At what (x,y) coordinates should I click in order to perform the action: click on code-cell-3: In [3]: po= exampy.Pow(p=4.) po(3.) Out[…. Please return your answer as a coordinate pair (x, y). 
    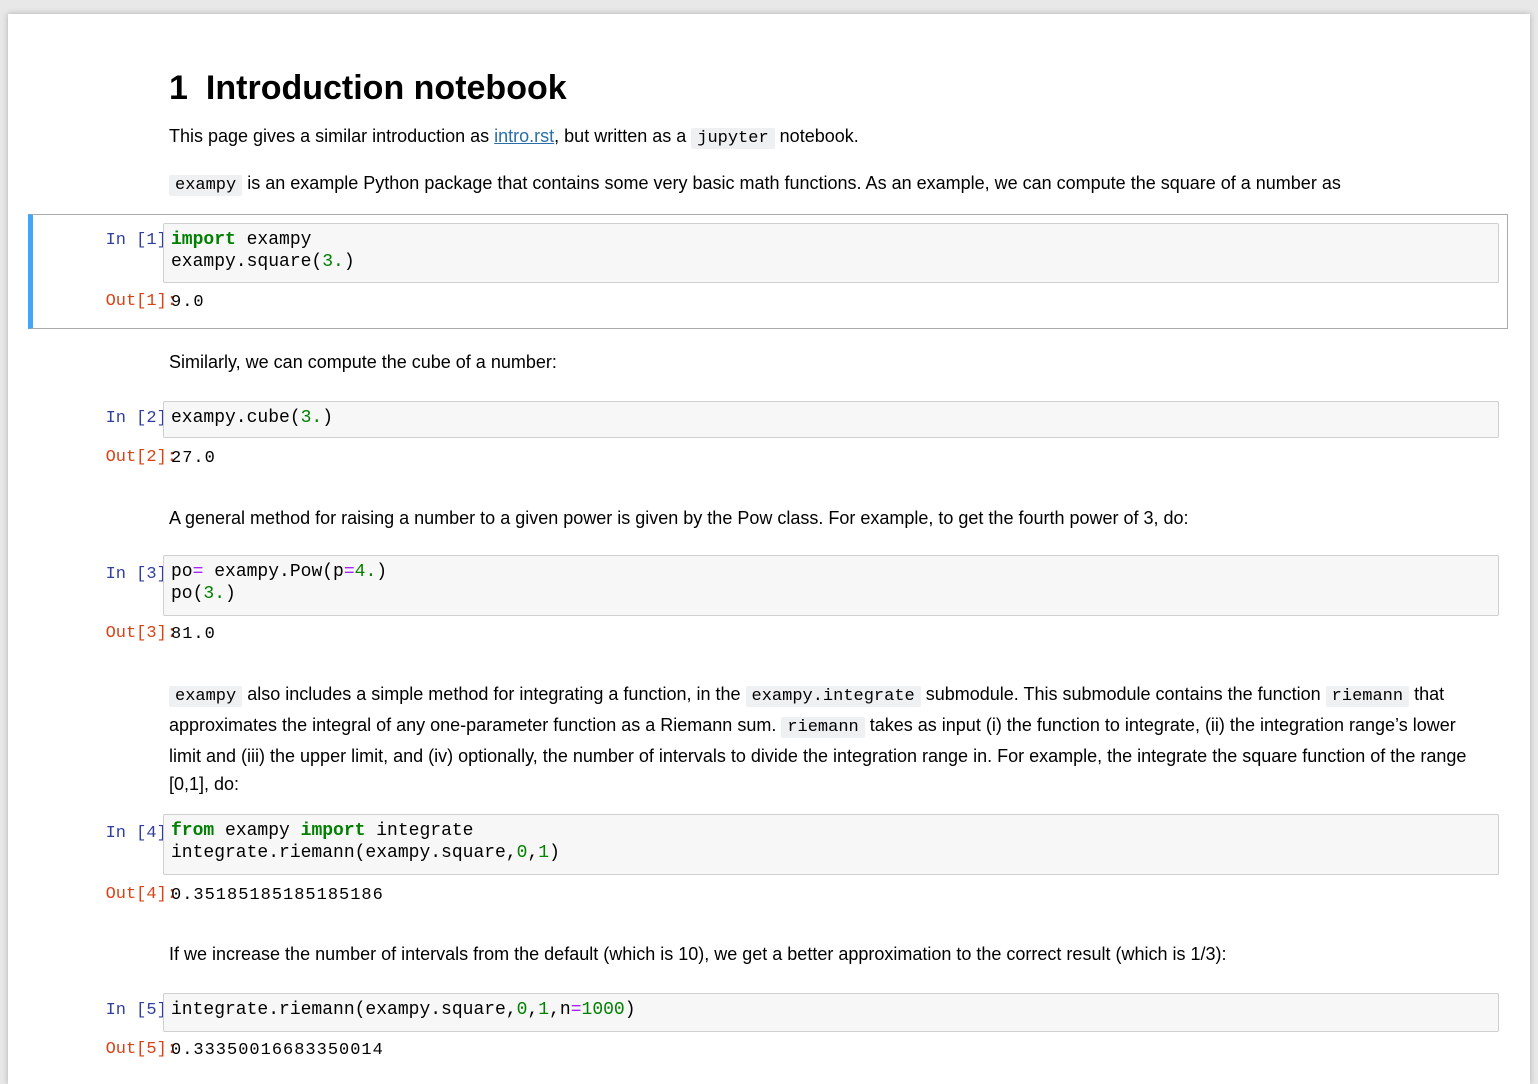
    Looking at the image, I should click on (768, 599).